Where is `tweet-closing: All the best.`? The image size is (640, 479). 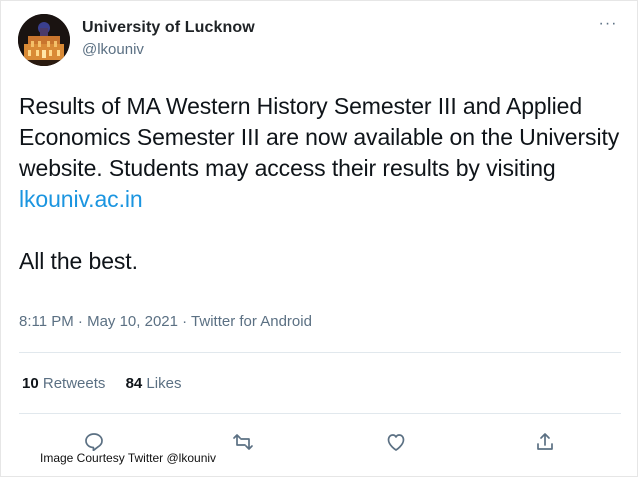
tweet-closing: All the best. is located at coordinates (78, 261).